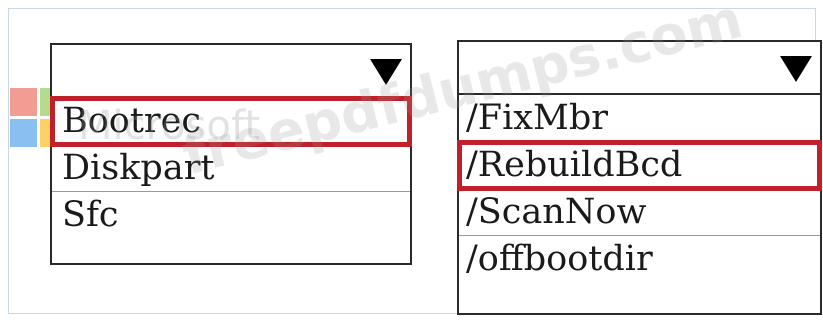 The width and height of the screenshot is (823, 321). What do you see at coordinates (639, 165) in the screenshot?
I see `option-rebuildbcd: /RebuildBcd` at bounding box center [639, 165].